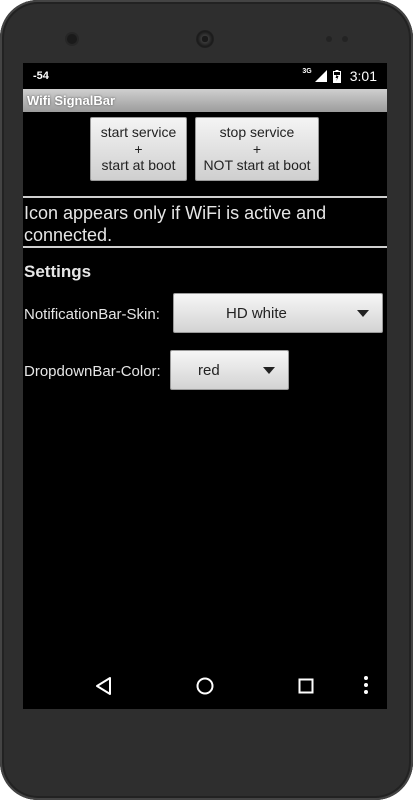  Describe the element at coordinates (58, 271) in the screenshot. I see `settings-heading: Settings` at that location.